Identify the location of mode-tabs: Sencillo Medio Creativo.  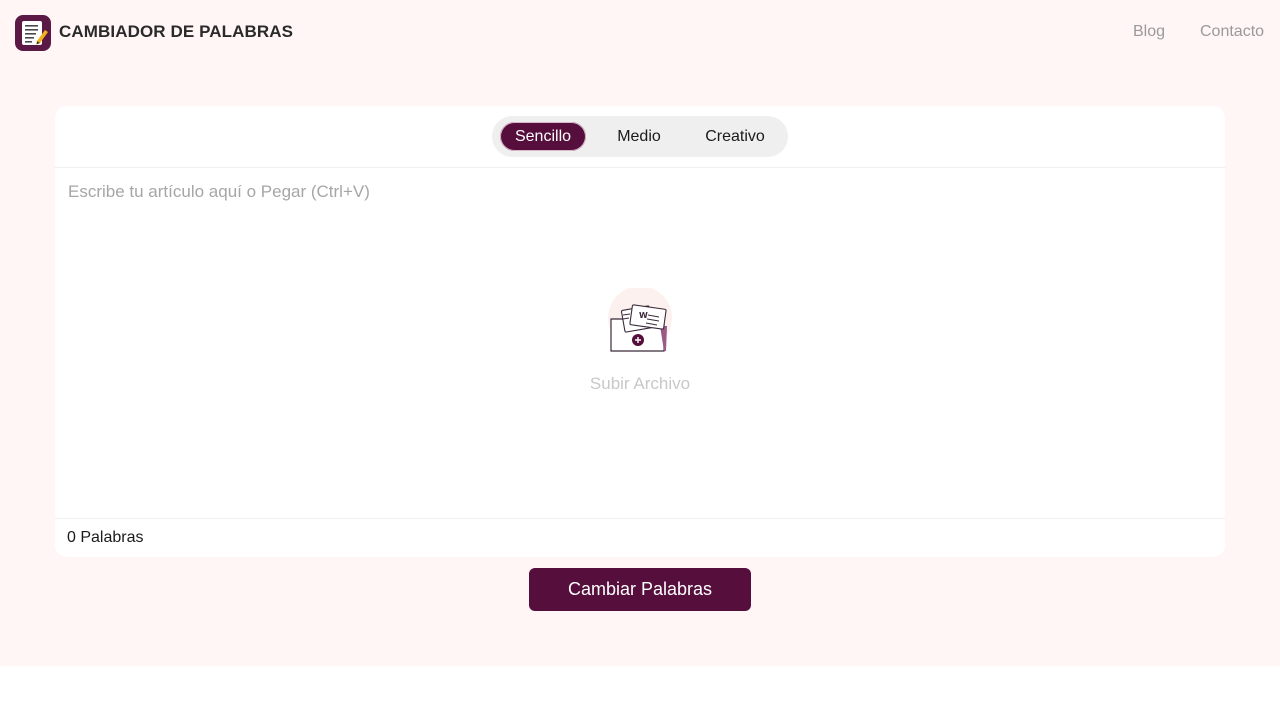
(640, 136).